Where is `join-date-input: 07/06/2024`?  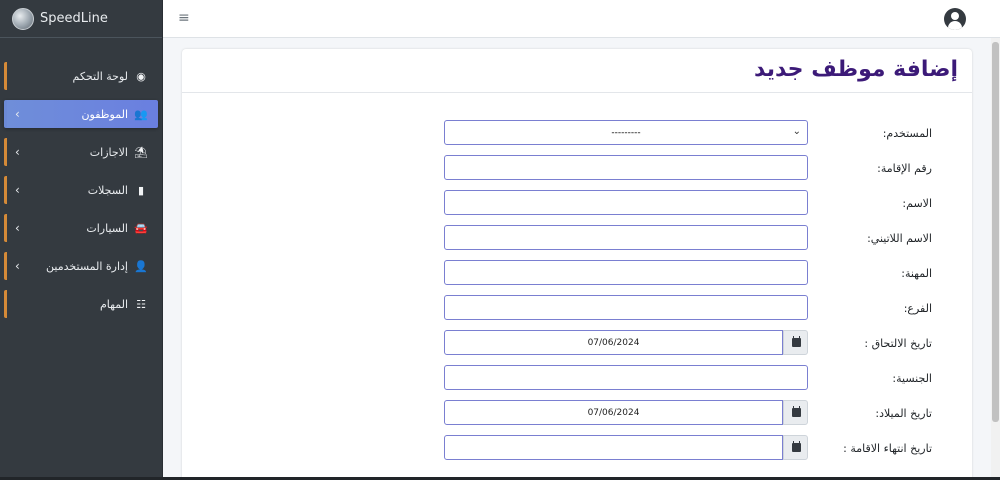 join-date-input: 07/06/2024 is located at coordinates (613, 342).